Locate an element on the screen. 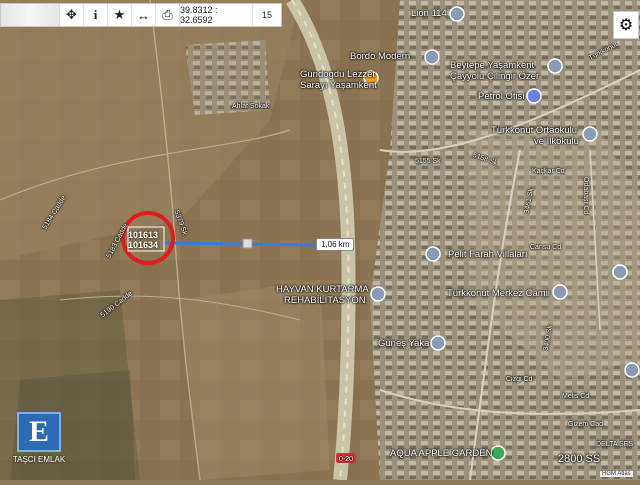  gear-icon: ⚙ is located at coordinates (626, 25).